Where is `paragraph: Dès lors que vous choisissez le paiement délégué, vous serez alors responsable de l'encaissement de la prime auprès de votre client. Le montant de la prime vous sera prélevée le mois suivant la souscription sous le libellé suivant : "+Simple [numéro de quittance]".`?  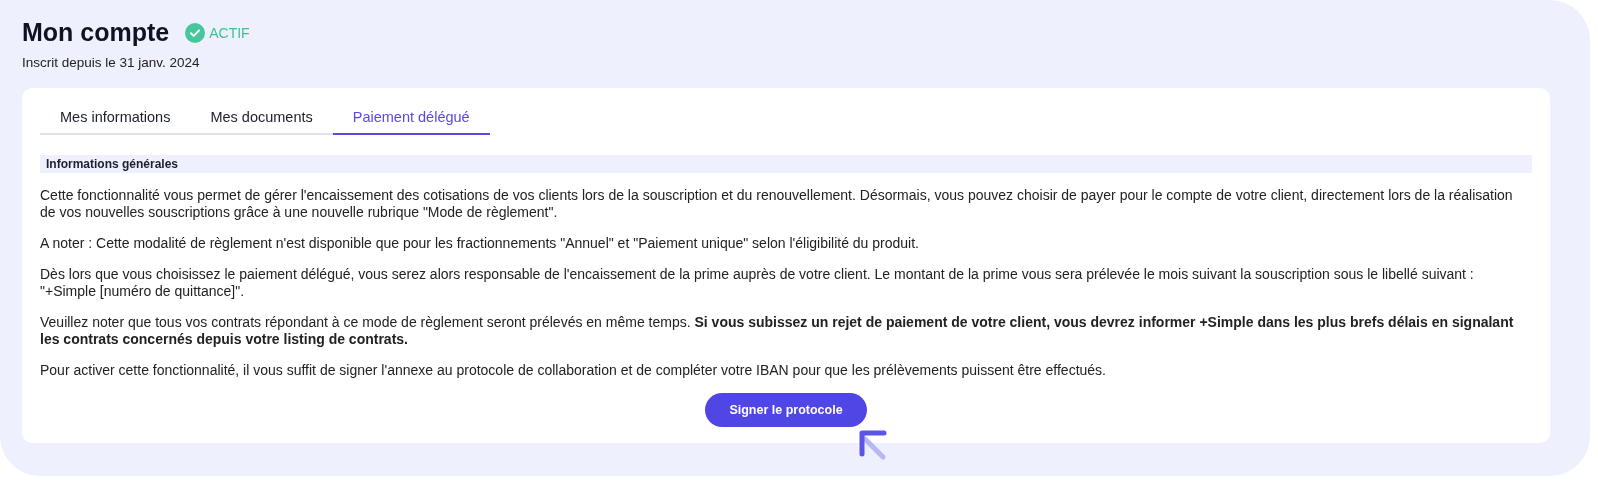 paragraph: Dès lors que vous choisissez le paiement délégué, vous serez alors responsable de l'encaissement de la prime auprès de votre client. Le montant de la prime vous sera prélevée le mois suivant la souscription sous le libellé suivant : "+Simple [numéro de quittance]". is located at coordinates (757, 283).